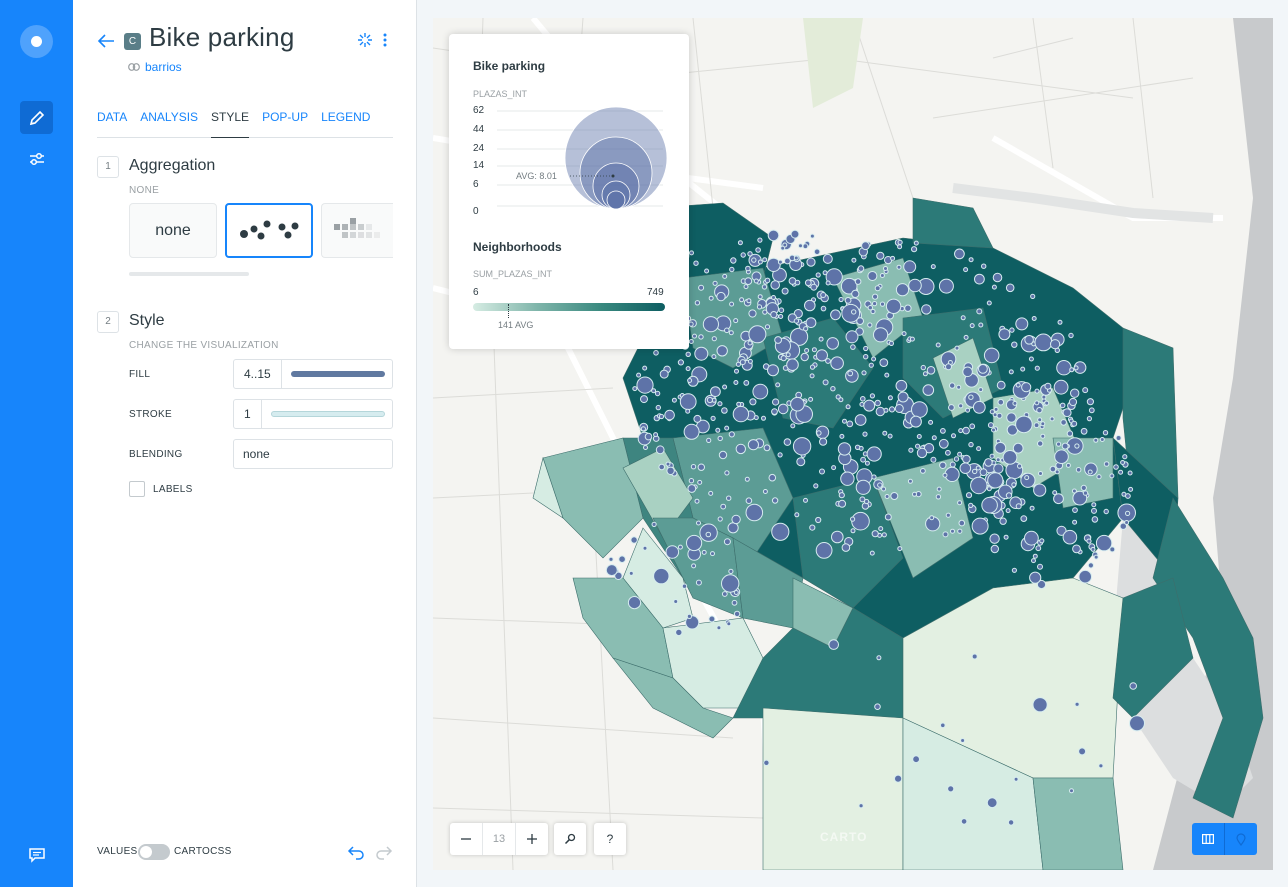  I want to click on stroke-width-value: 1, so click(248, 414).